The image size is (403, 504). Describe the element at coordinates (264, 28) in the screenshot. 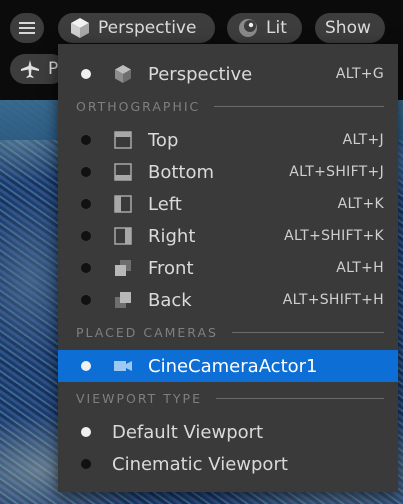

I see `lighting-mode-dropdown: Lit` at that location.